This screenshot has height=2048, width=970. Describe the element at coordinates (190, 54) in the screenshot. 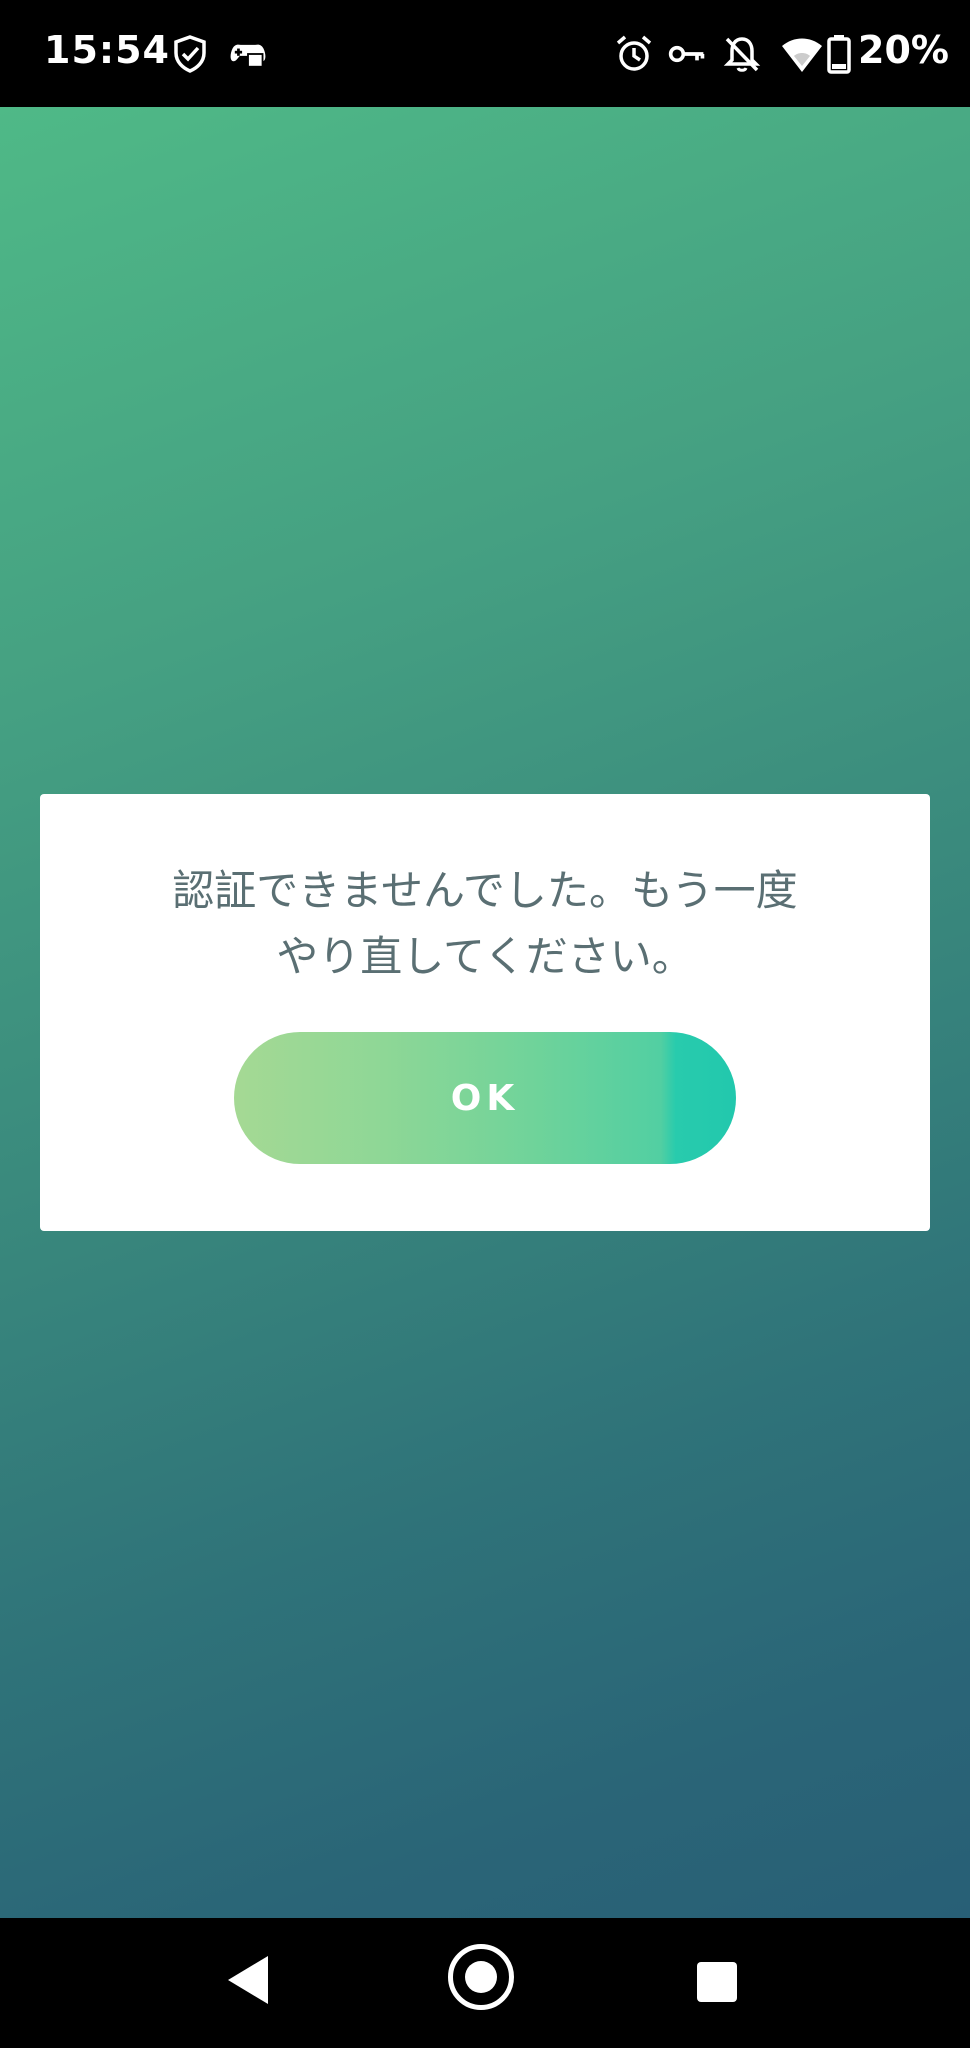

I see `shield-check-icon` at that location.